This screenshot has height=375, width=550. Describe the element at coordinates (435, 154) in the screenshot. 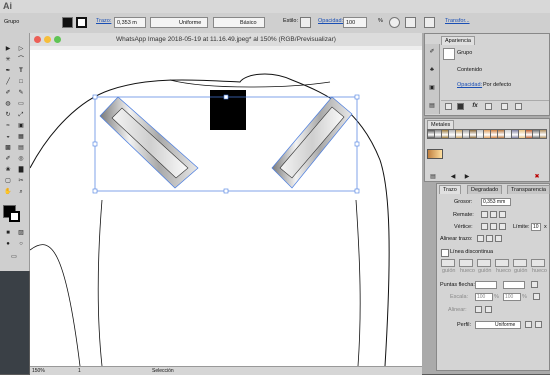

I see `active-swatch` at that location.